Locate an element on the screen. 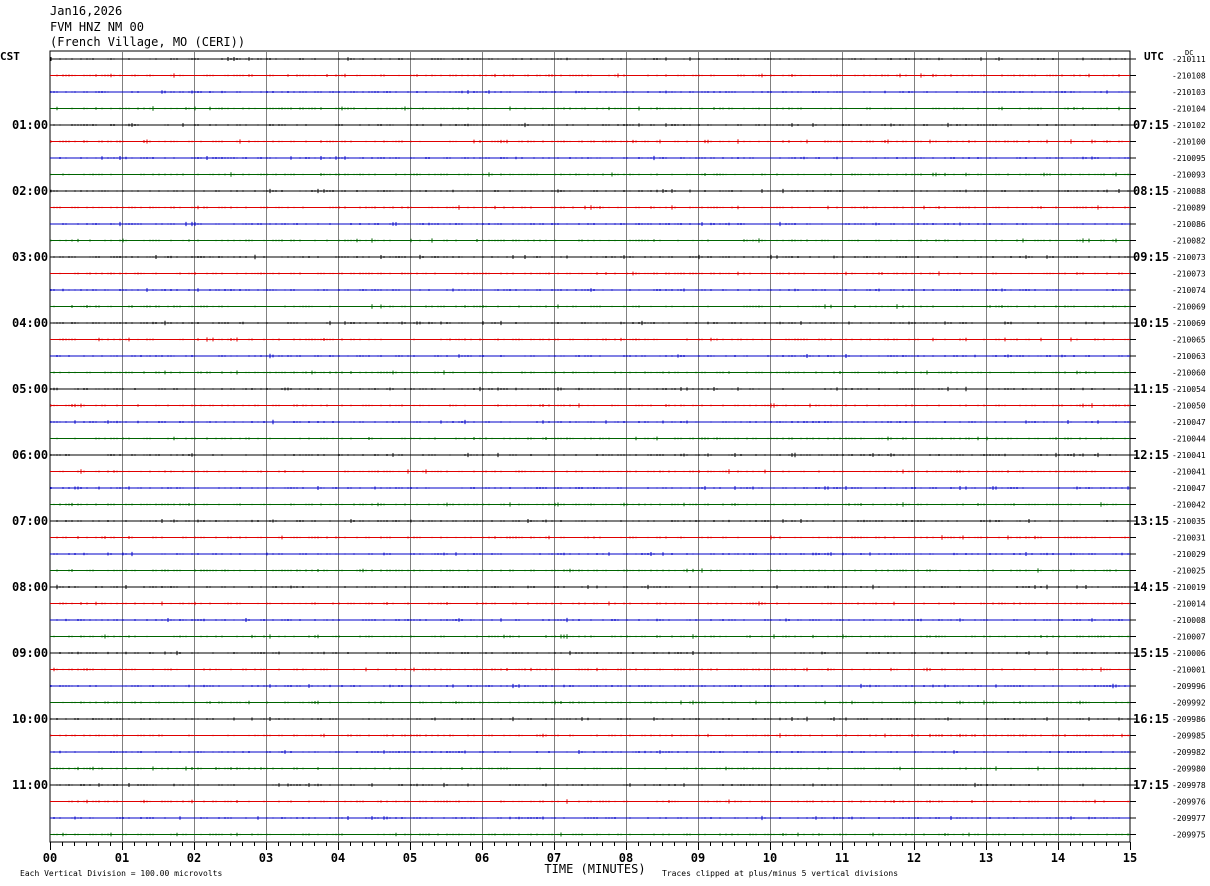 This screenshot has width=1210, height=886. utc-hour-label: 14:15 is located at coordinates (1151, 587).